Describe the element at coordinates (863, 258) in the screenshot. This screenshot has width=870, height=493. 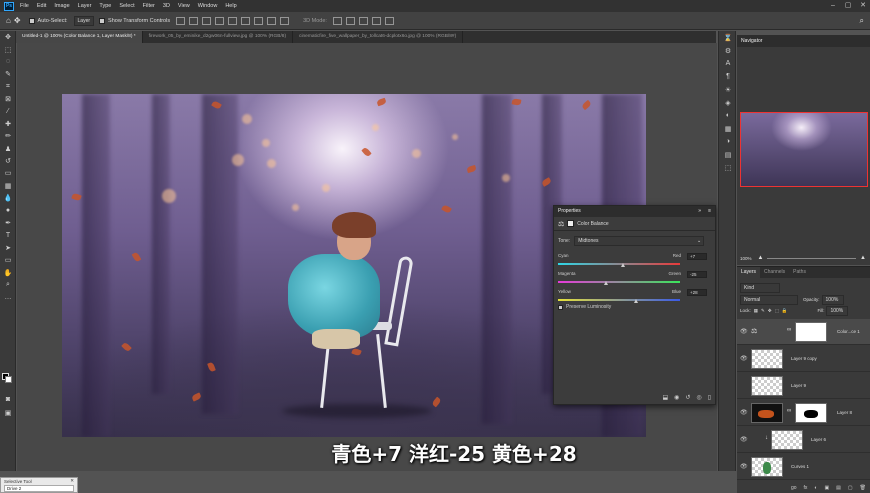
I see `zoom-in-icon: ▲` at that location.